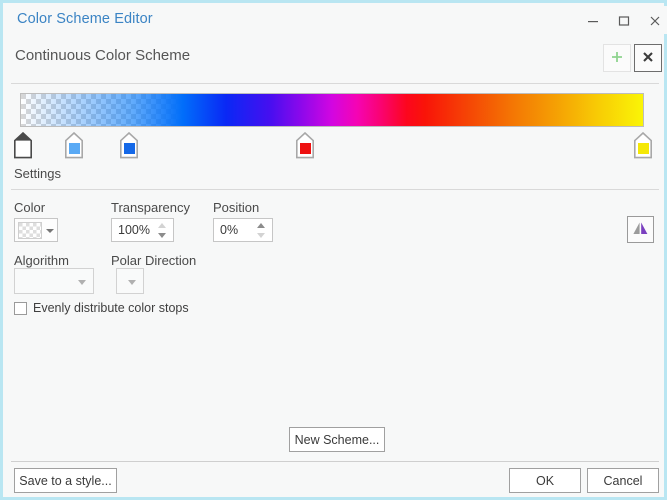  What do you see at coordinates (54, 281) in the screenshot?
I see `algorithm-dropdown` at bounding box center [54, 281].